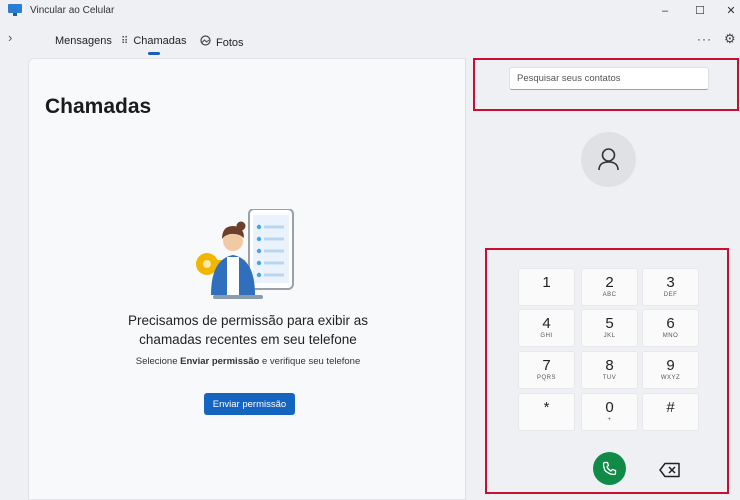  Describe the element at coordinates (609, 365) in the screenshot. I see `key-digit: 8` at that location.